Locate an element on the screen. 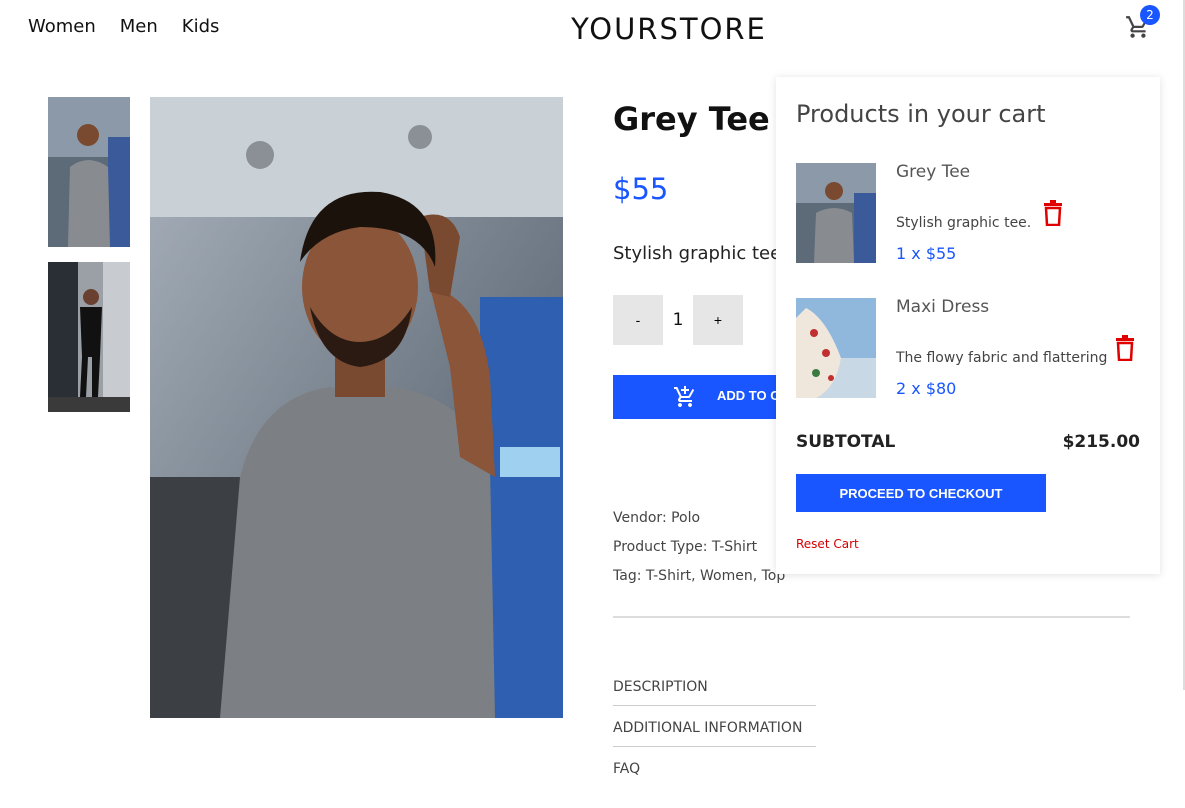  remove-item-2-button is located at coordinates (1125, 348).